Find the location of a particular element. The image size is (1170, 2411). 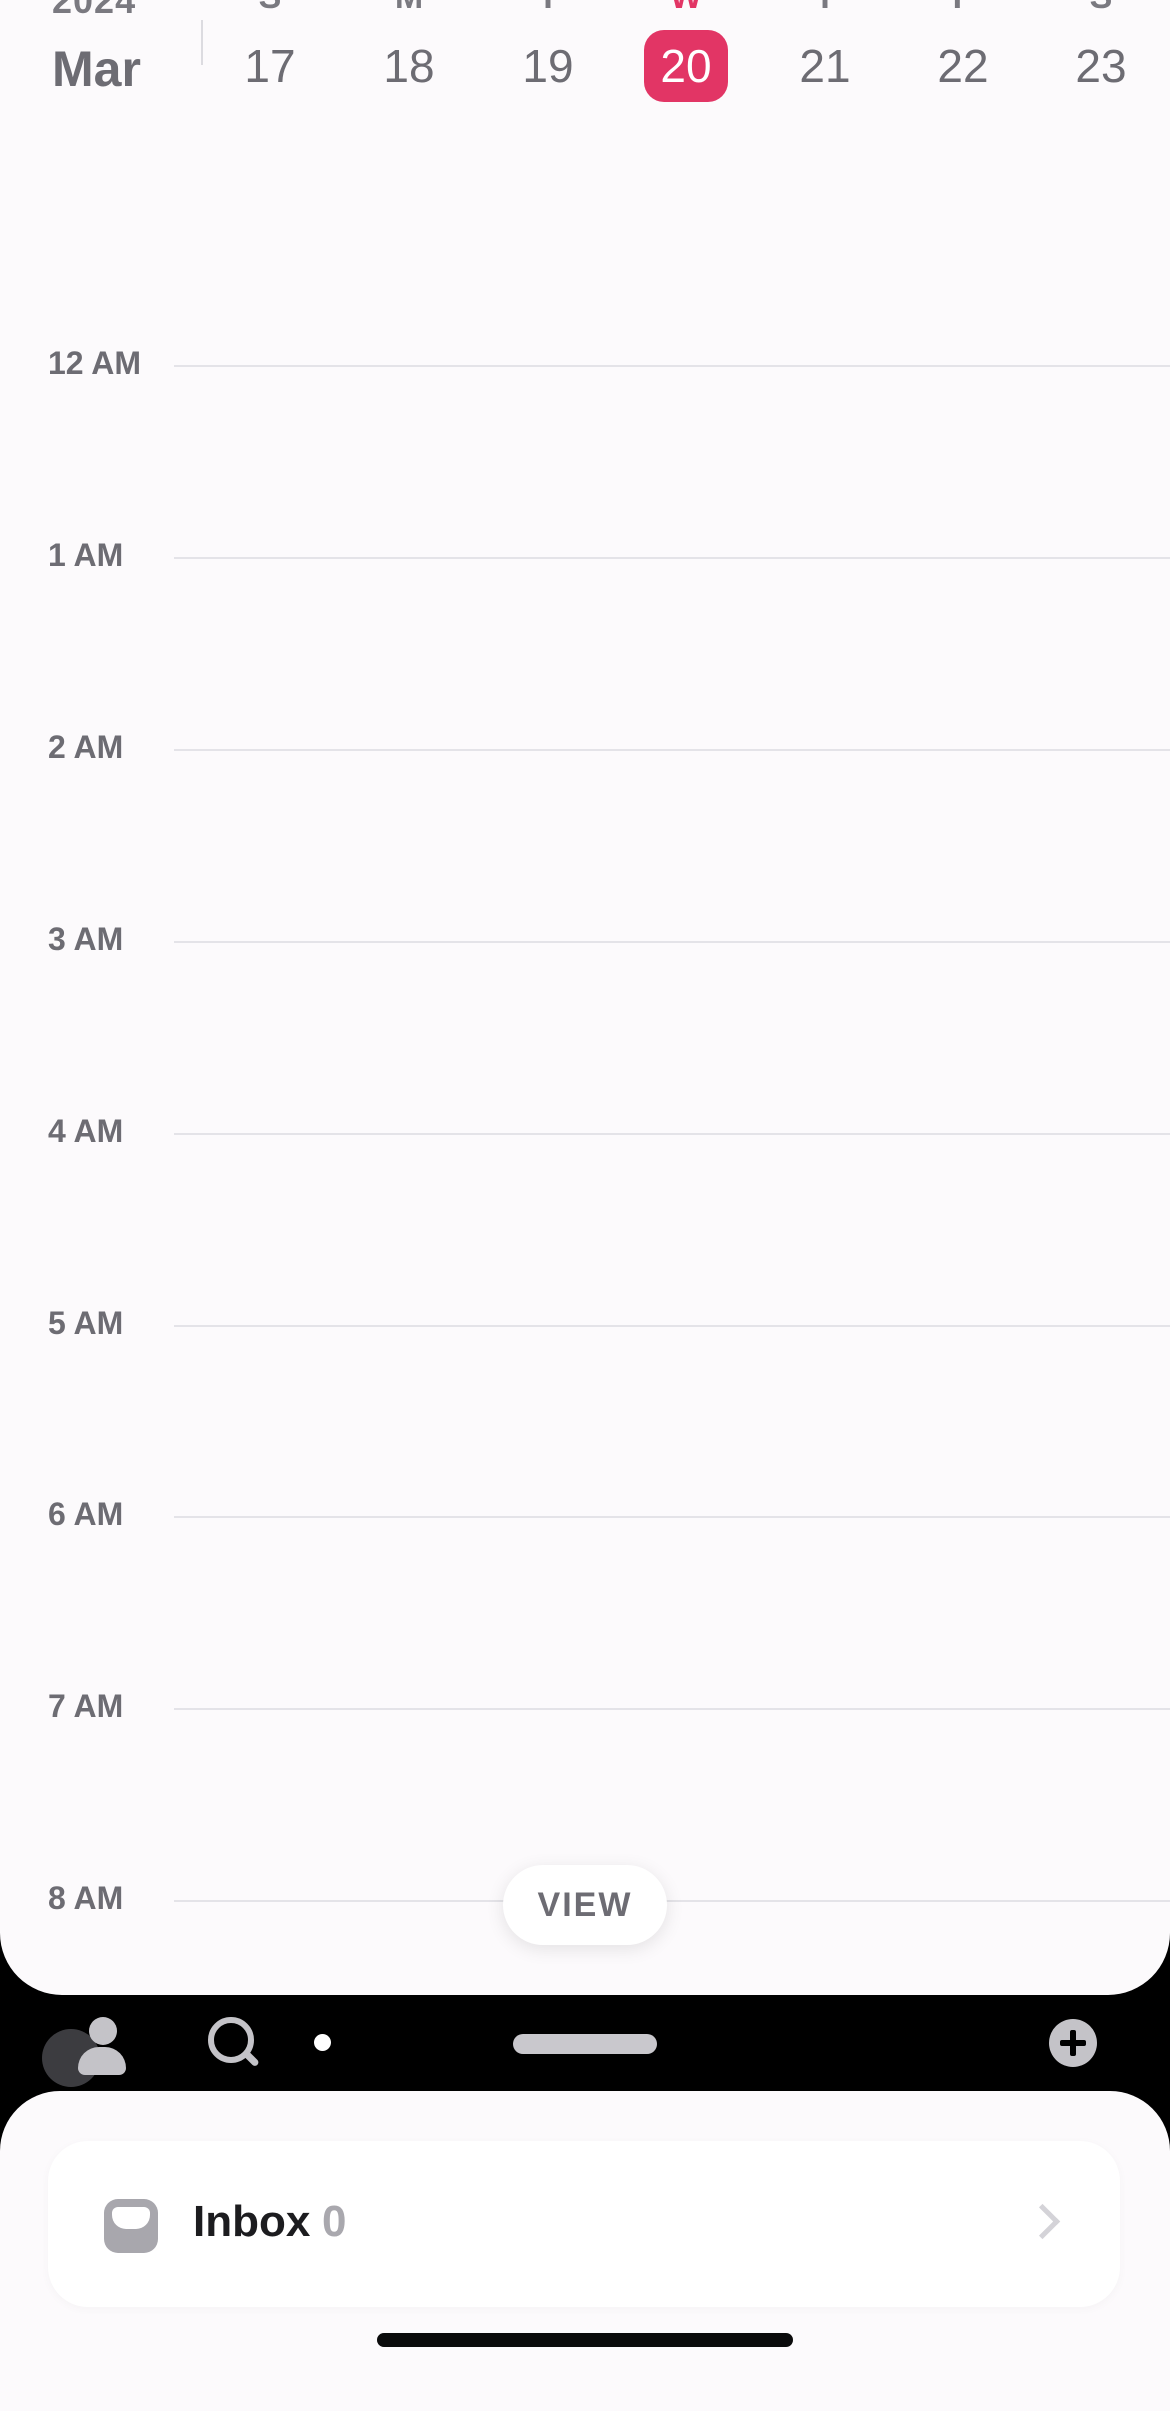

hour-row: 7 AM is located at coordinates (585, 1706).